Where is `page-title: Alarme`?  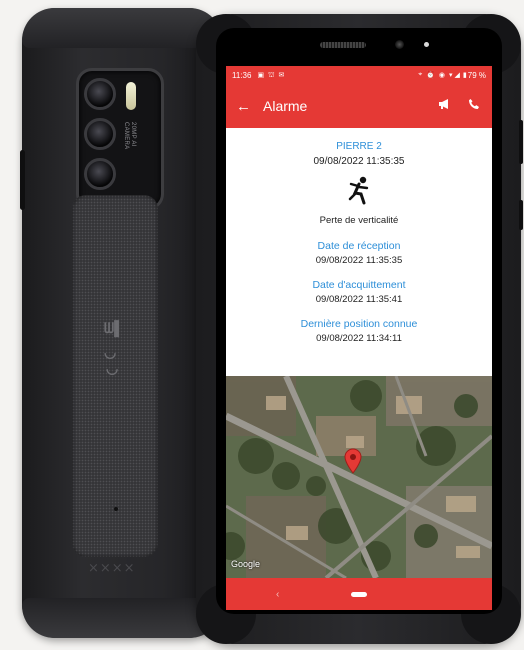 page-title: Alarme is located at coordinates (285, 106).